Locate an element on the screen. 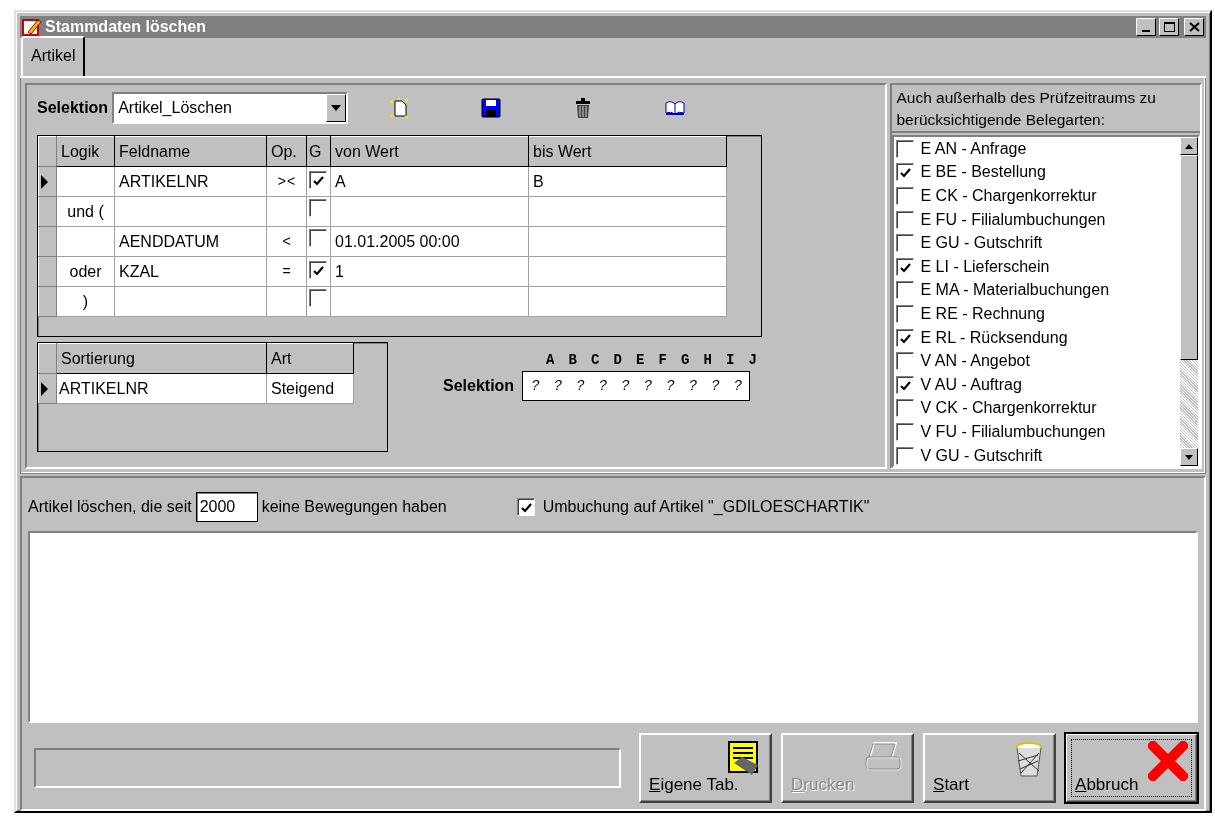 This screenshot has width=1215, height=816. minimize-icon is located at coordinates (1146, 31).